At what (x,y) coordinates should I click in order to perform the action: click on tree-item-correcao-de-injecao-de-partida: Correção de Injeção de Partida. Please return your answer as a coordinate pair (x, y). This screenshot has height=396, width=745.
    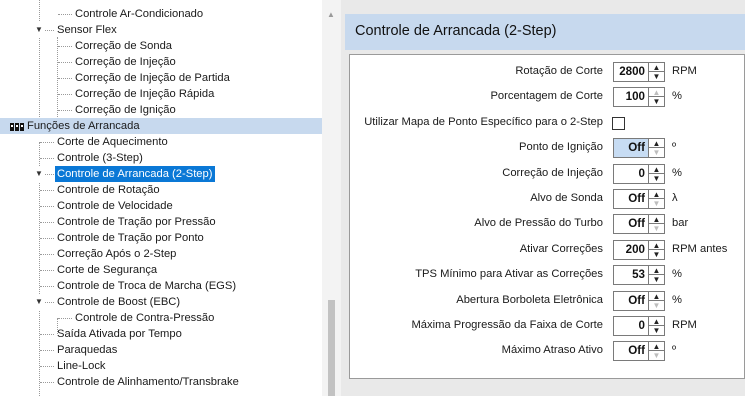
    Looking at the image, I should click on (160, 78).